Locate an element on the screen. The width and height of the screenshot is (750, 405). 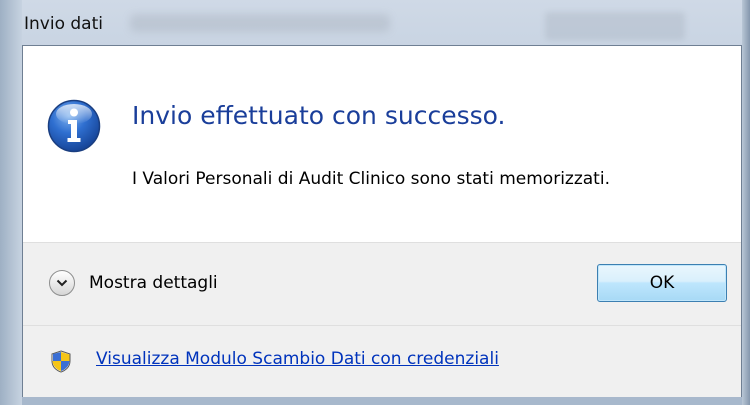
chevron-down-icon is located at coordinates (62, 283).